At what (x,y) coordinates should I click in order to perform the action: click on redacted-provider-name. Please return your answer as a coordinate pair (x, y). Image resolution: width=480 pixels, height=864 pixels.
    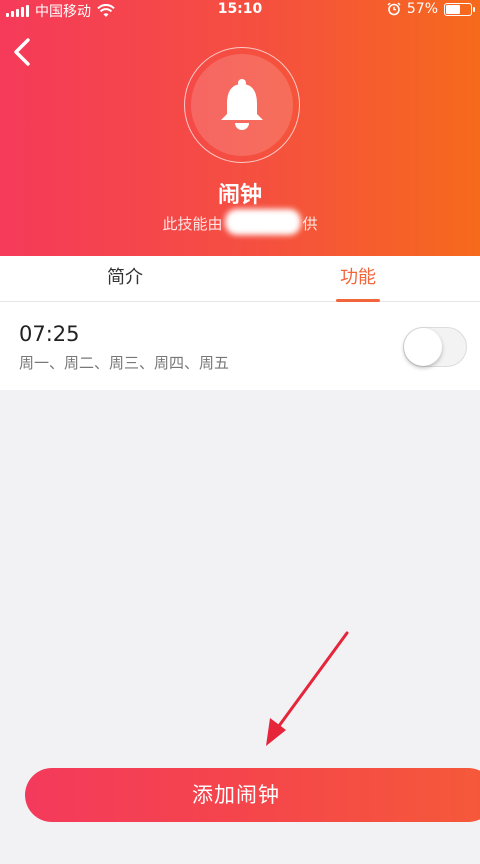
    Looking at the image, I should click on (262, 221).